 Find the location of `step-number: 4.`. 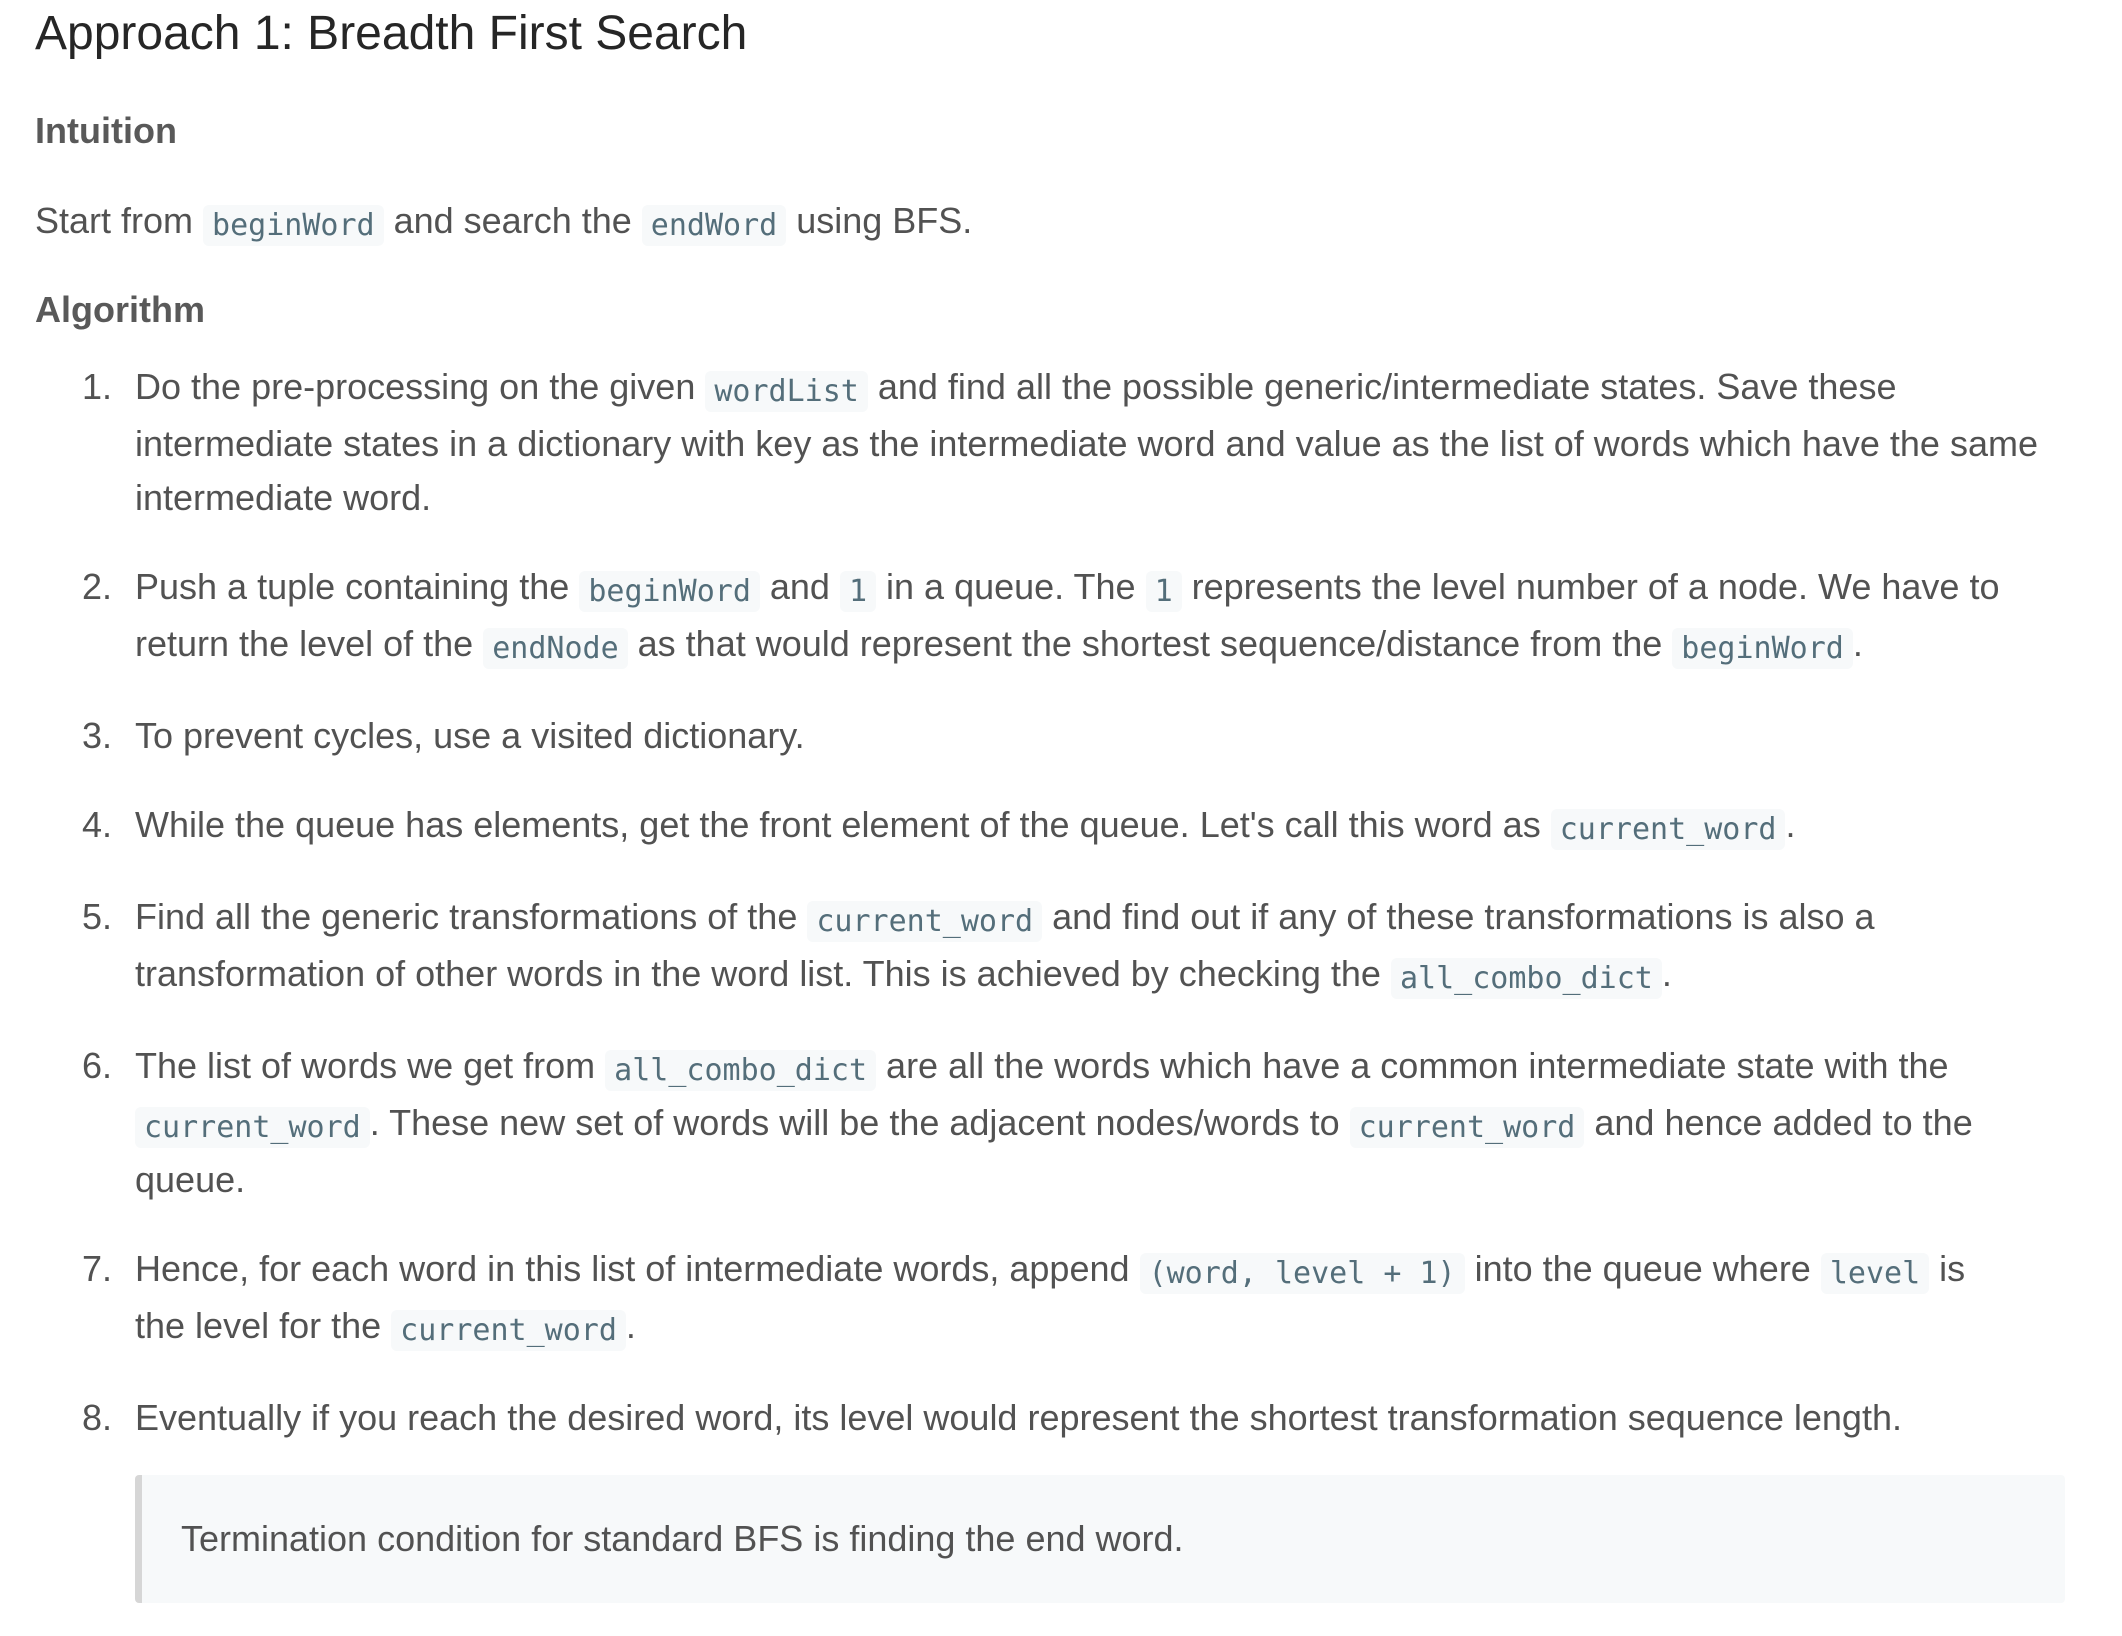

step-number: 4. is located at coordinates (97, 824).